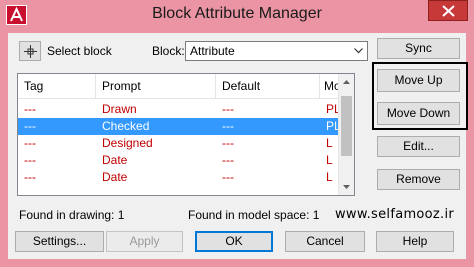  I want to click on pick-cursor-icon, so click(30, 51).